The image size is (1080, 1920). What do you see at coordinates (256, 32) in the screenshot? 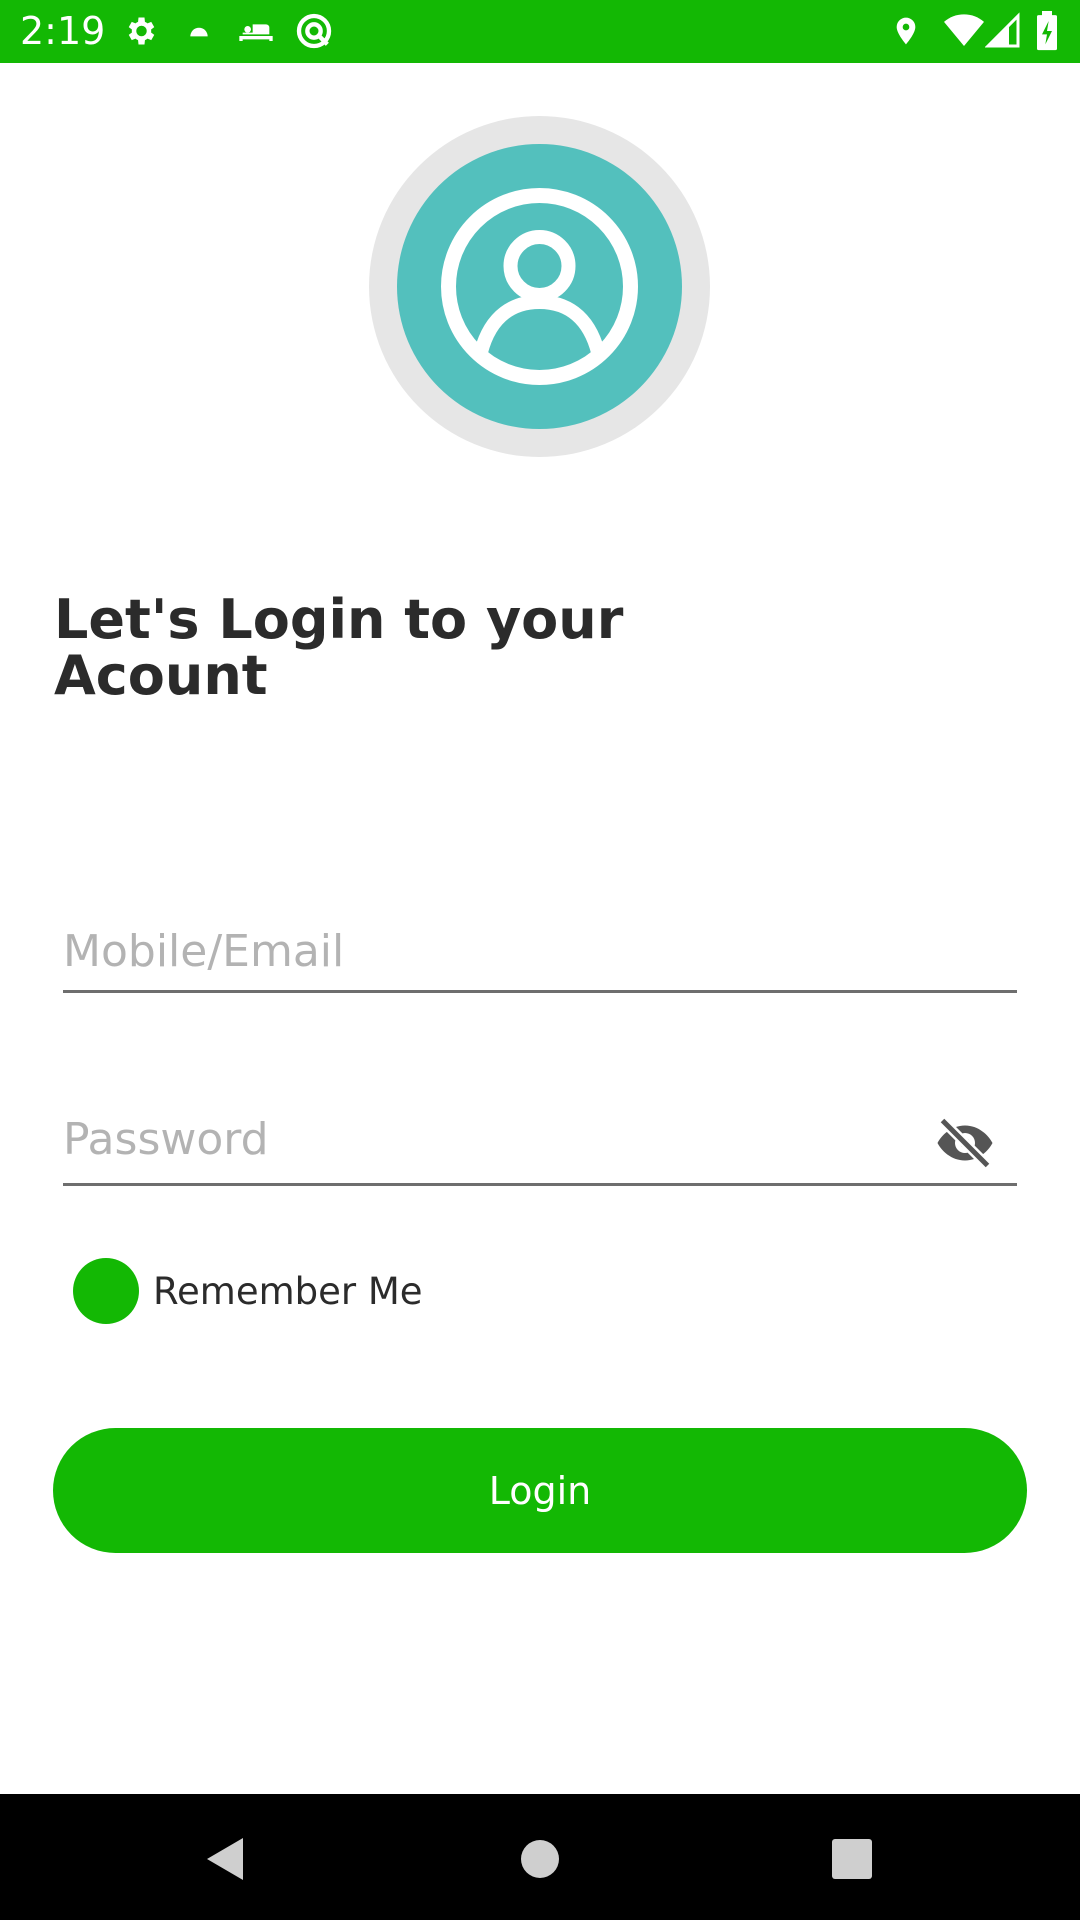
I see `bed-icon` at bounding box center [256, 32].